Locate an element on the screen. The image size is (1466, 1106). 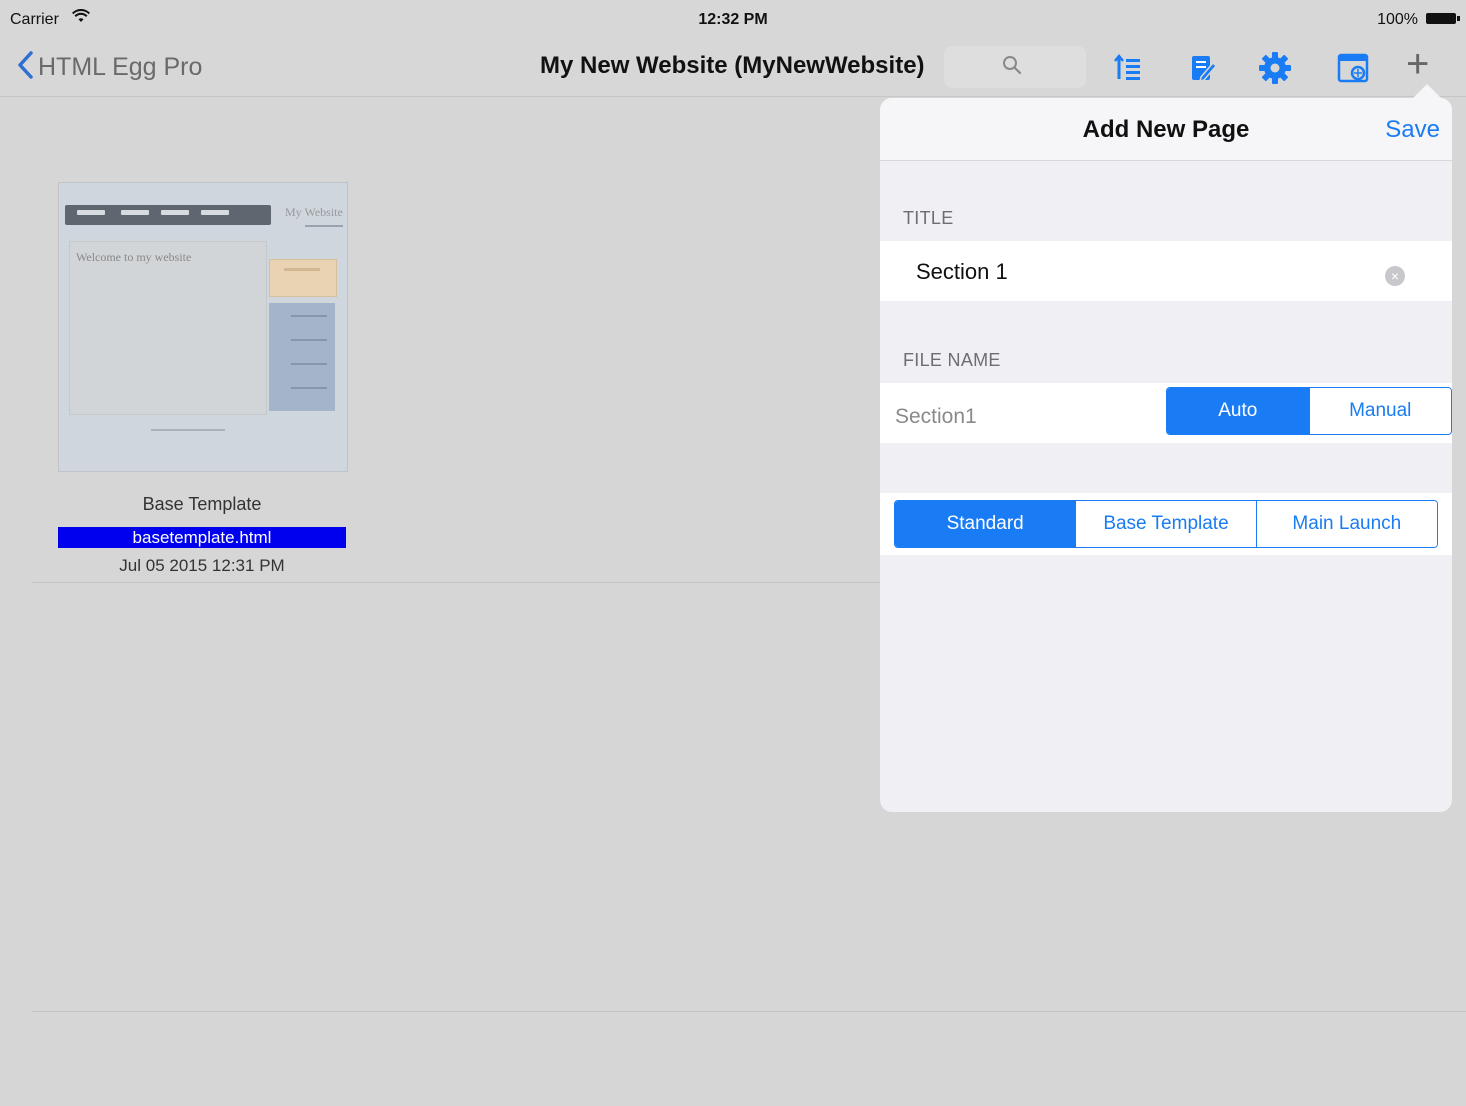
chevron-left-icon is located at coordinates (25, 67).